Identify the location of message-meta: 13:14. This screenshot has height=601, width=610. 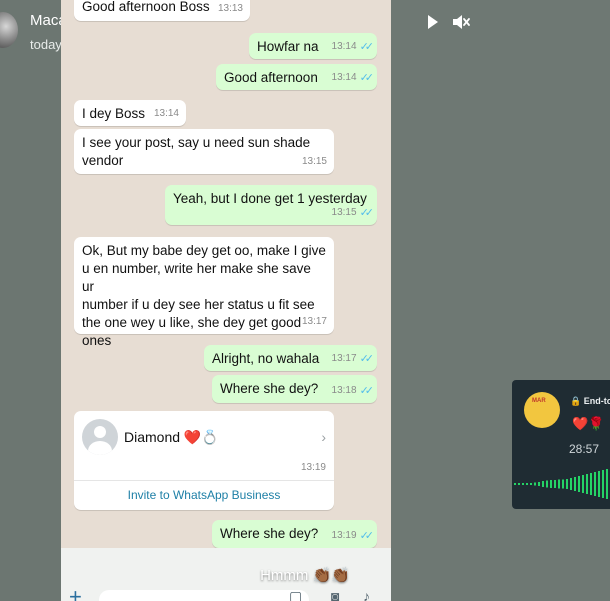
(166, 114).